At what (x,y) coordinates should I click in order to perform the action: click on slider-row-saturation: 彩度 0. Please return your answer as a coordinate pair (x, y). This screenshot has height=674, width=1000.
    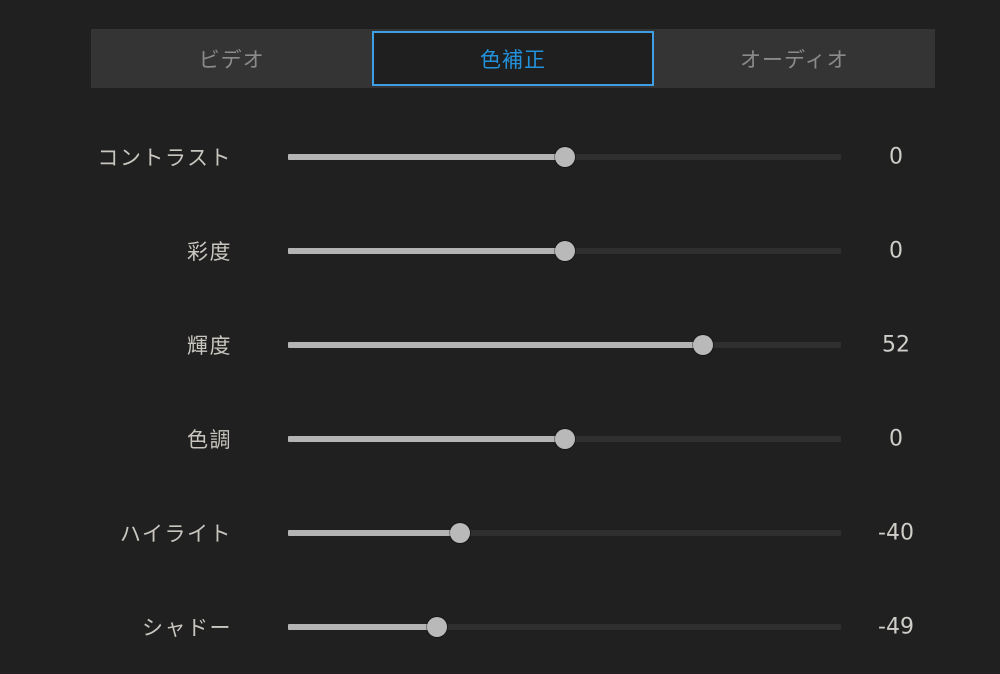
    Looking at the image, I should click on (500, 251).